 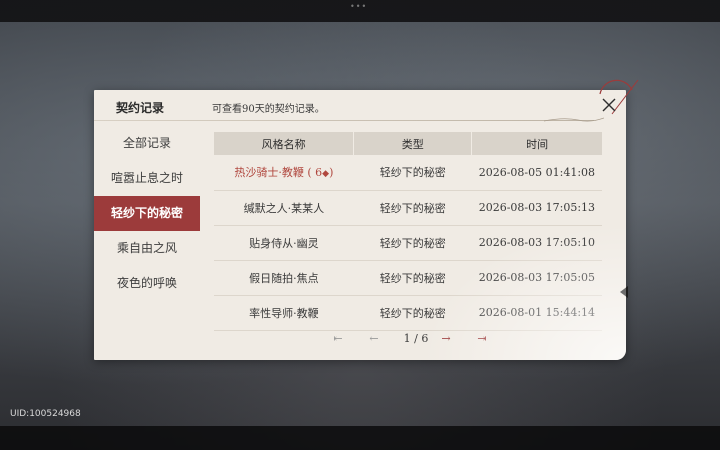 What do you see at coordinates (537, 207) in the screenshot?
I see `row-time: 2026-08-03 17:05:13` at bounding box center [537, 207].